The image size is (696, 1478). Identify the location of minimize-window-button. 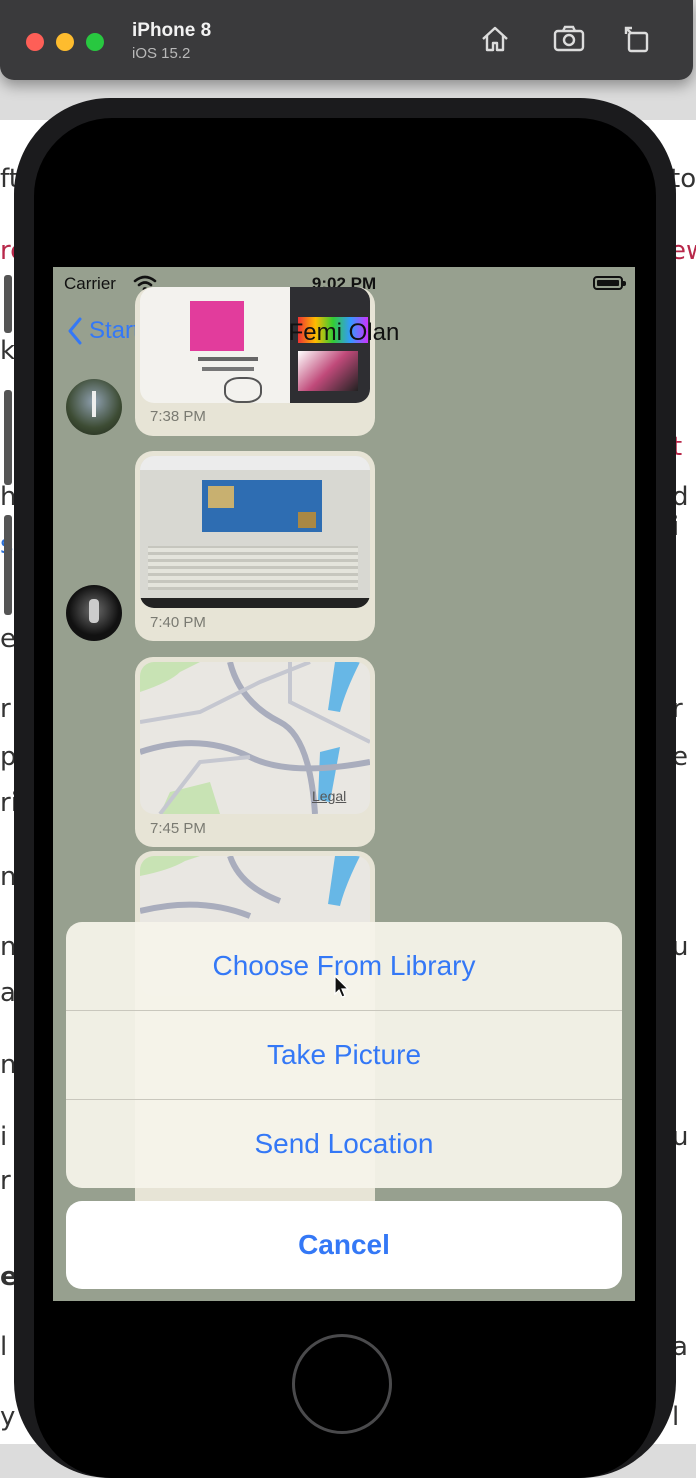
(65, 42).